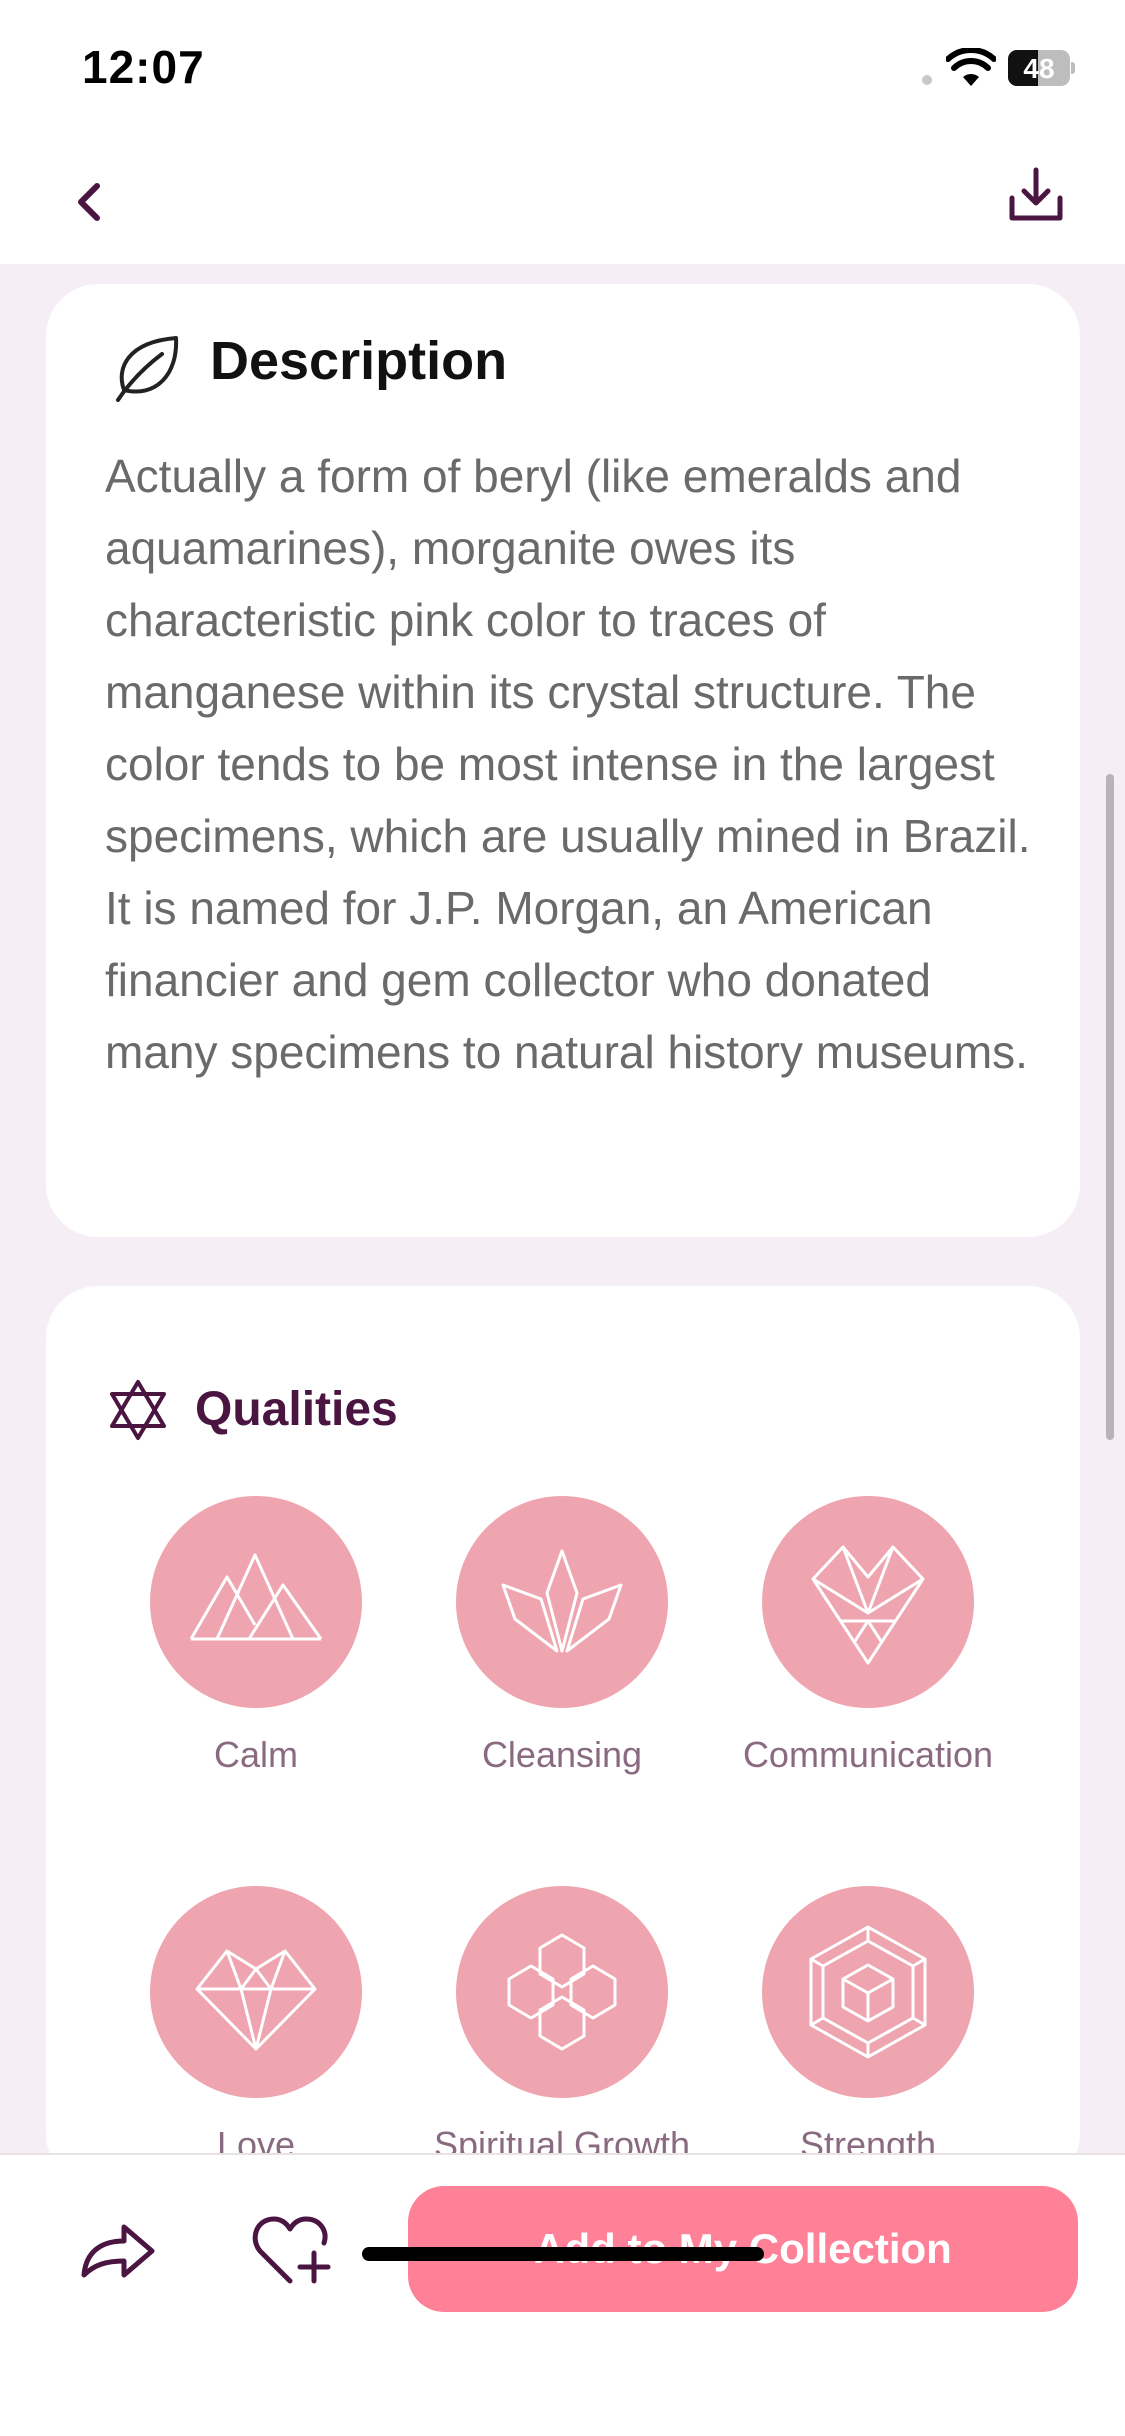  I want to click on battery-icon: 48, so click(1041, 68).